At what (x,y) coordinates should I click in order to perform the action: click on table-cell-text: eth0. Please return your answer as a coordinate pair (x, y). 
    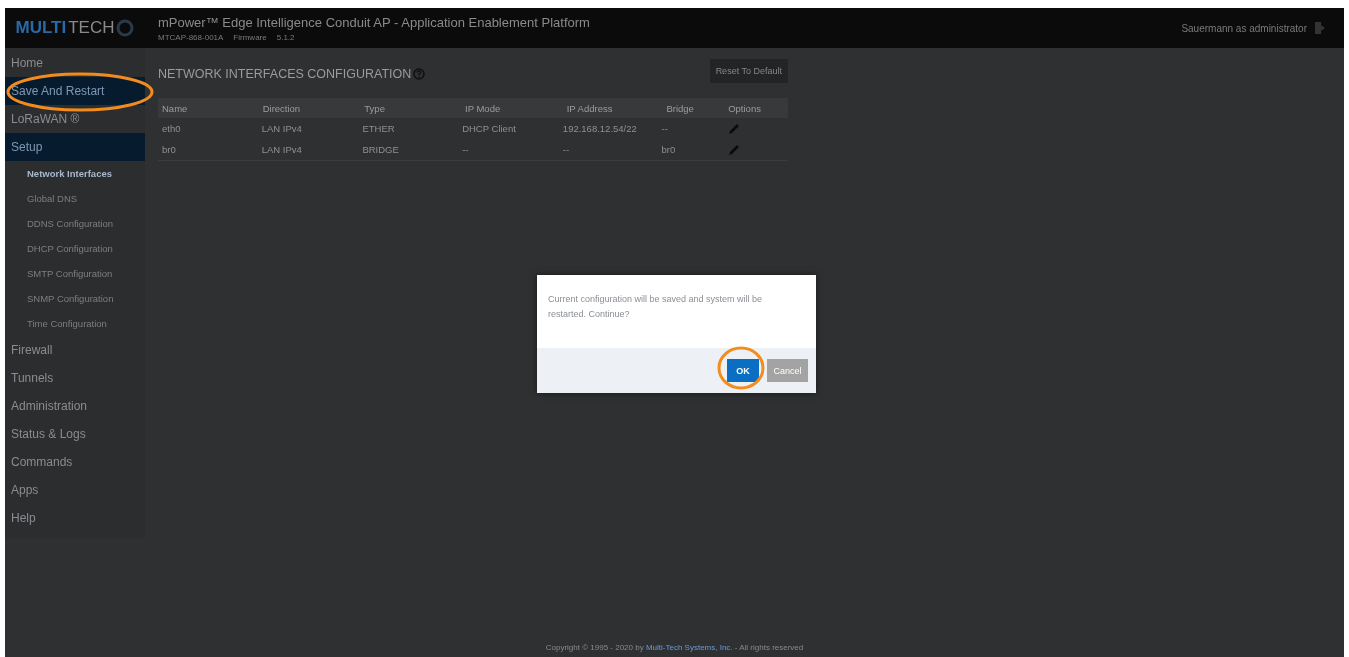
    Looking at the image, I should click on (171, 128).